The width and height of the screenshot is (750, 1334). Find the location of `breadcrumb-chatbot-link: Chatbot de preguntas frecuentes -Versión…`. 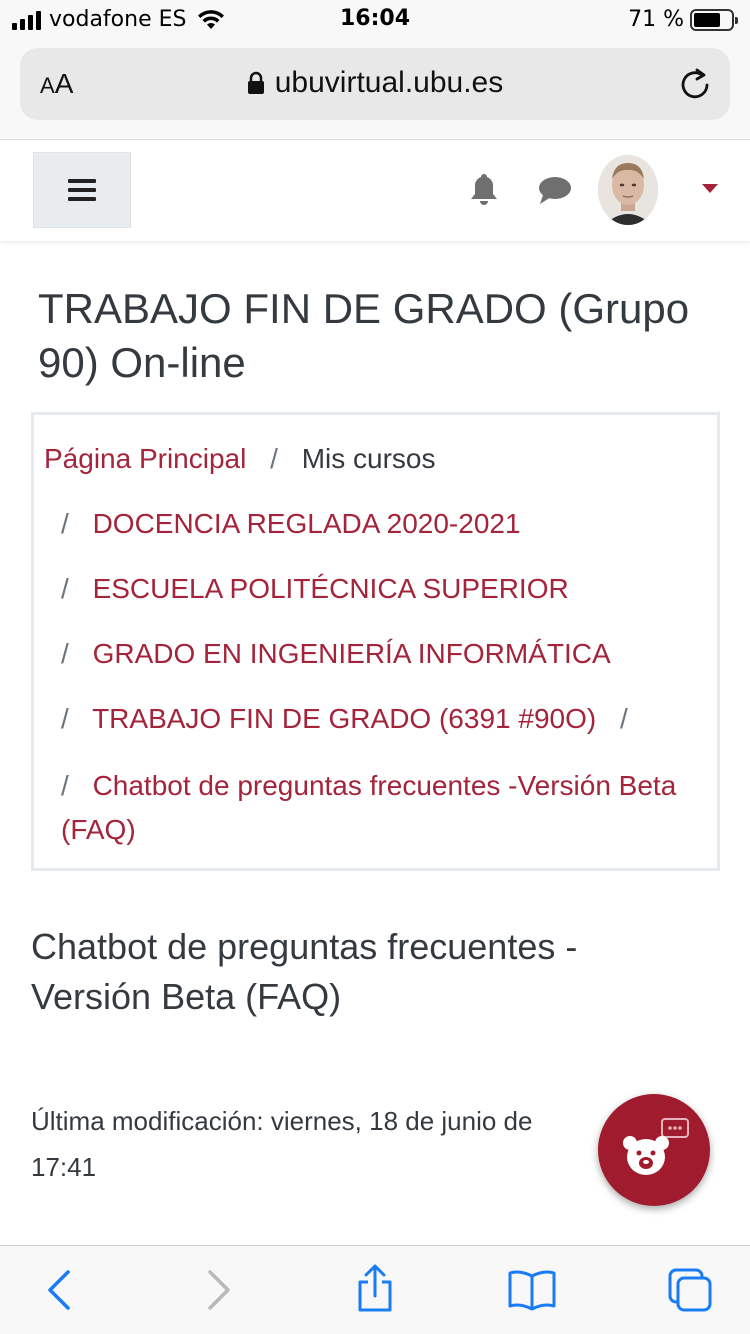

breadcrumb-chatbot-link: Chatbot de preguntas frecuentes -Versión… is located at coordinates (368, 807).